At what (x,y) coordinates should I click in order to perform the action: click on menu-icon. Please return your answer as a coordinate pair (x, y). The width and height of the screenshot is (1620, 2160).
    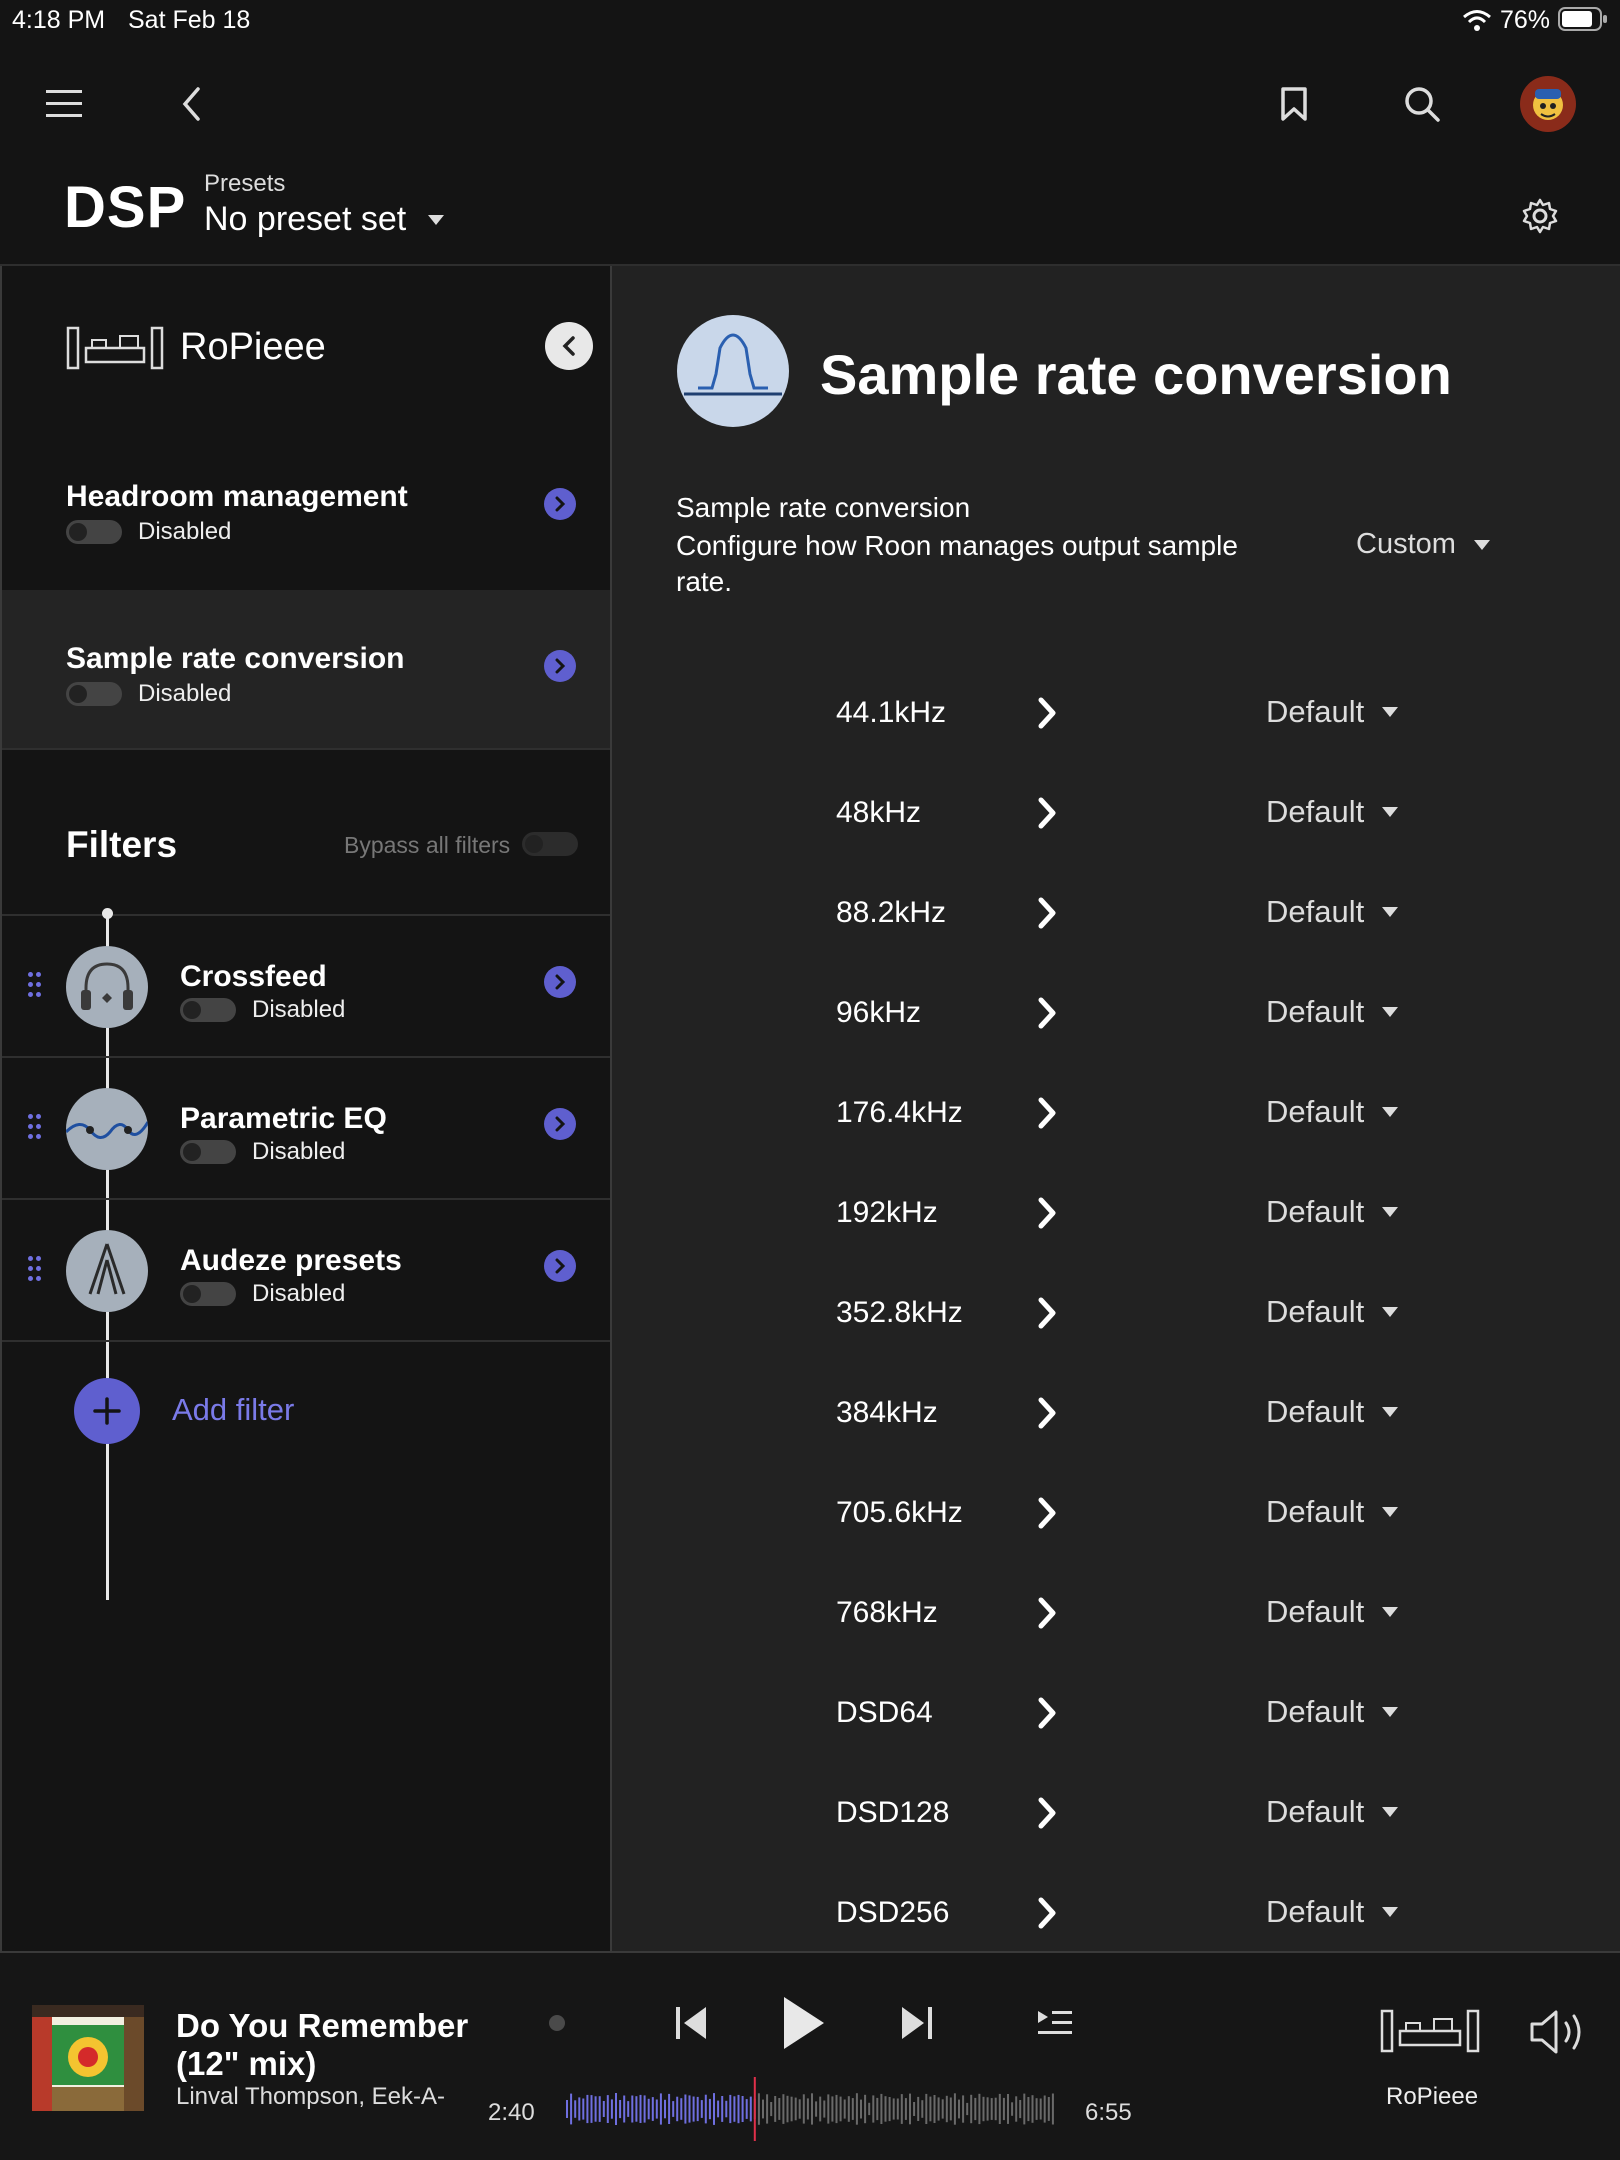
    Looking at the image, I should click on (64, 103).